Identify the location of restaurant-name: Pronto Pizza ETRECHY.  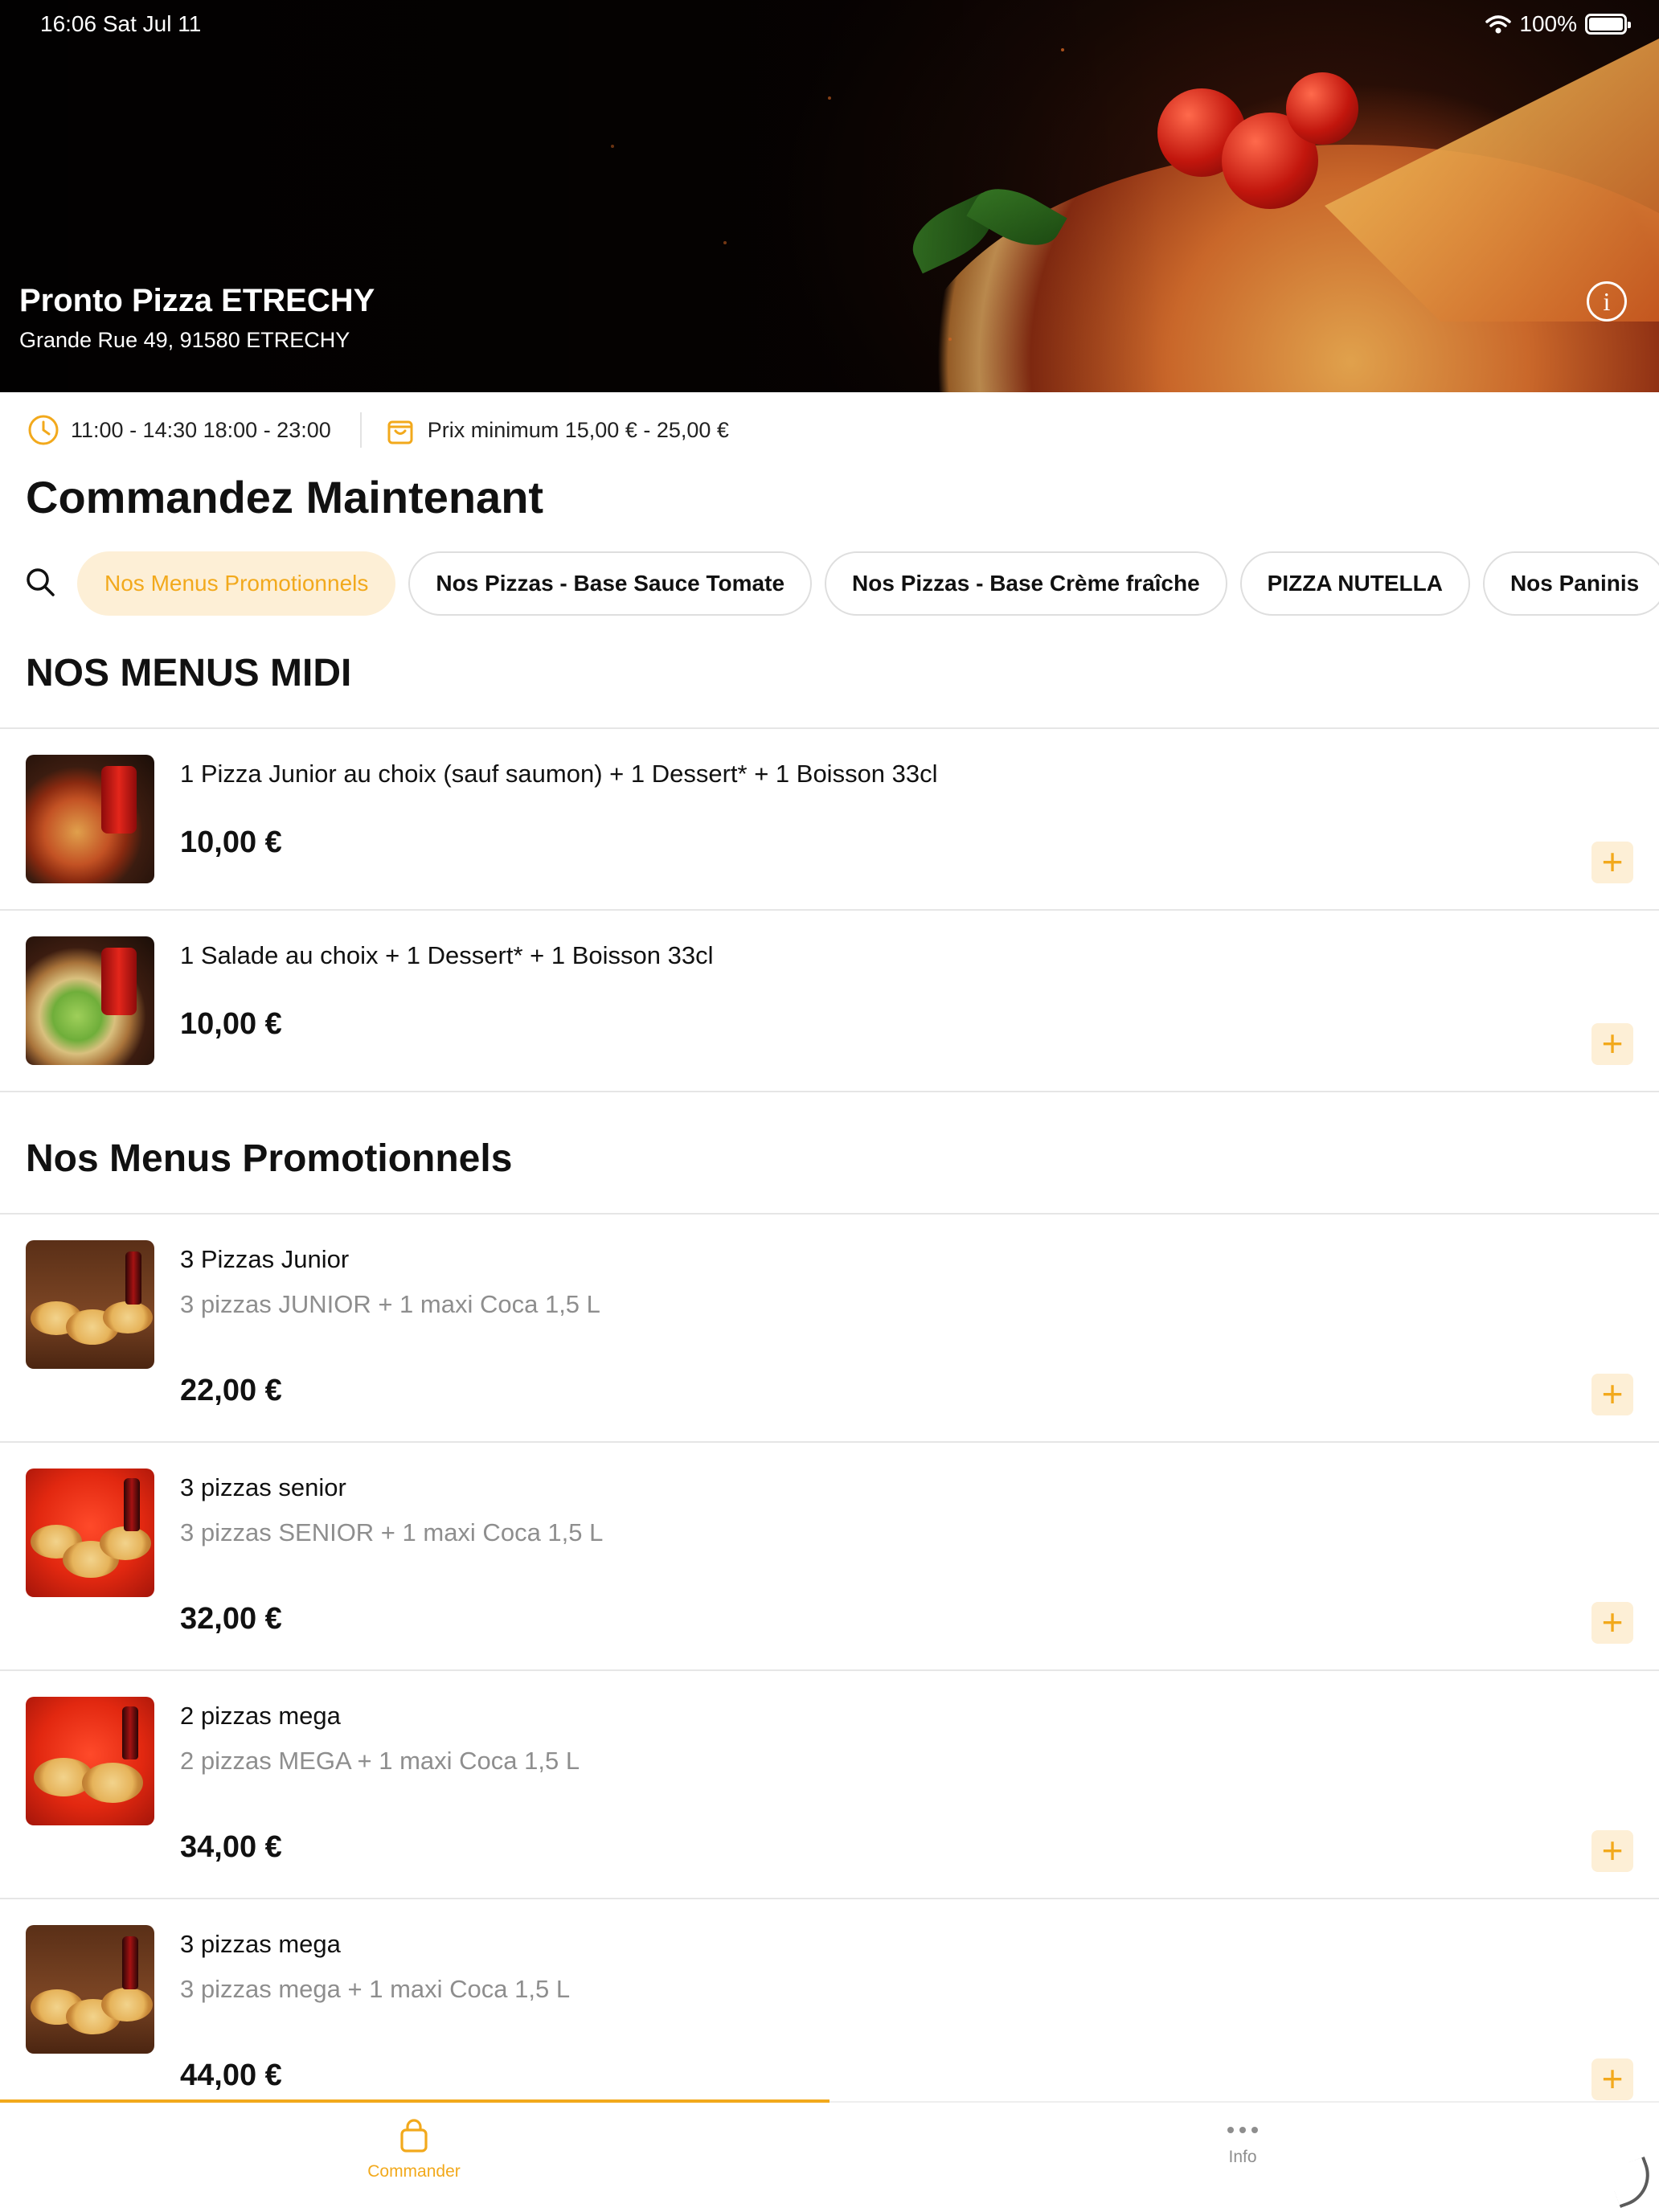
(197, 300).